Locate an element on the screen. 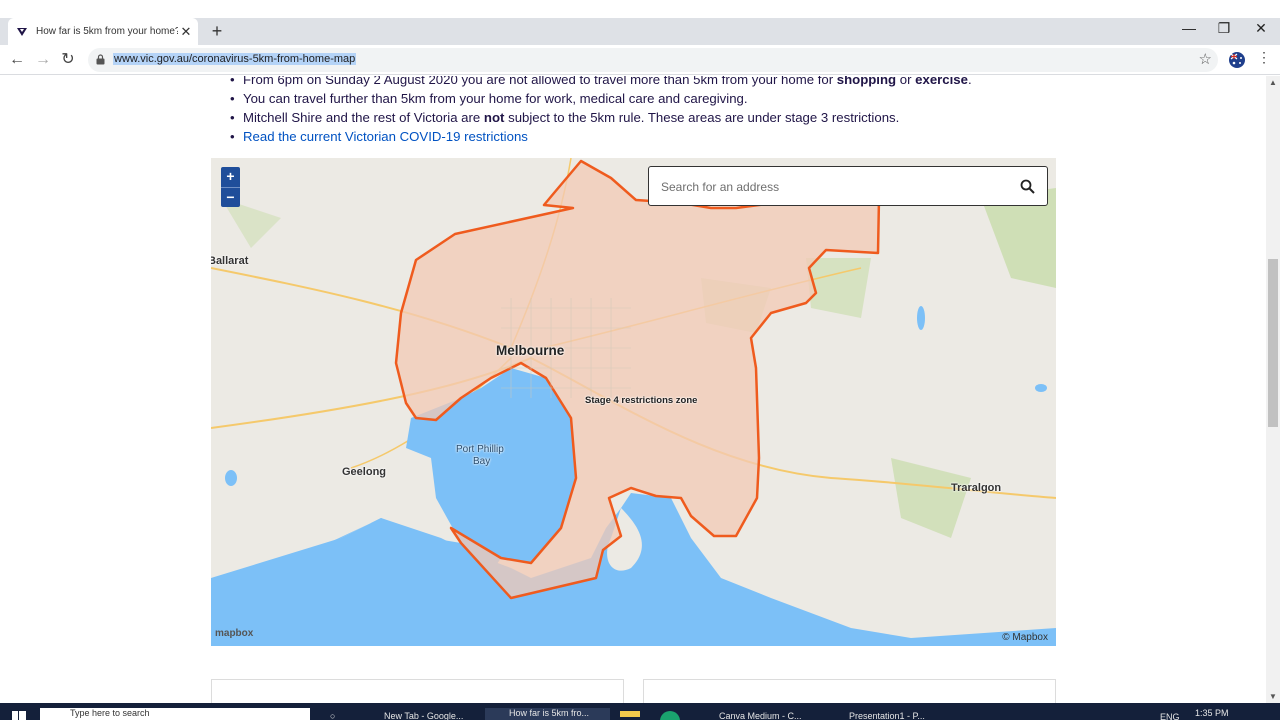  language-indicator: ENG is located at coordinates (1175, 716).